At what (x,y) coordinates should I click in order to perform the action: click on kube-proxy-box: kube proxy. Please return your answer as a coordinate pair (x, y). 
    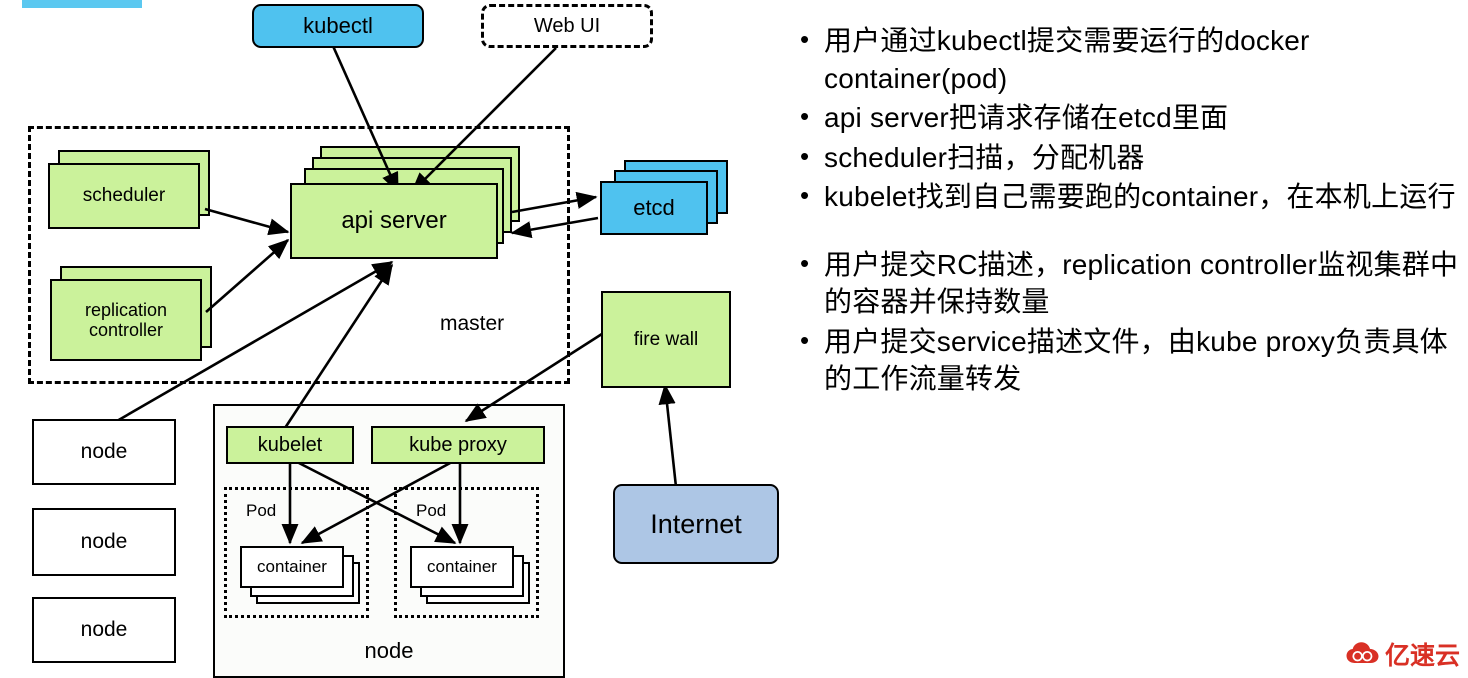
    Looking at the image, I should click on (458, 445).